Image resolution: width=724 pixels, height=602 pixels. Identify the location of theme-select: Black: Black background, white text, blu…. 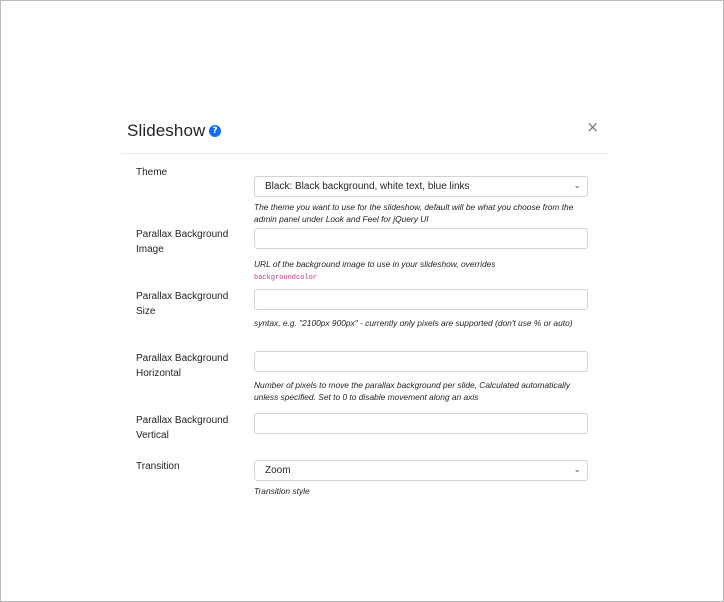
(421, 186).